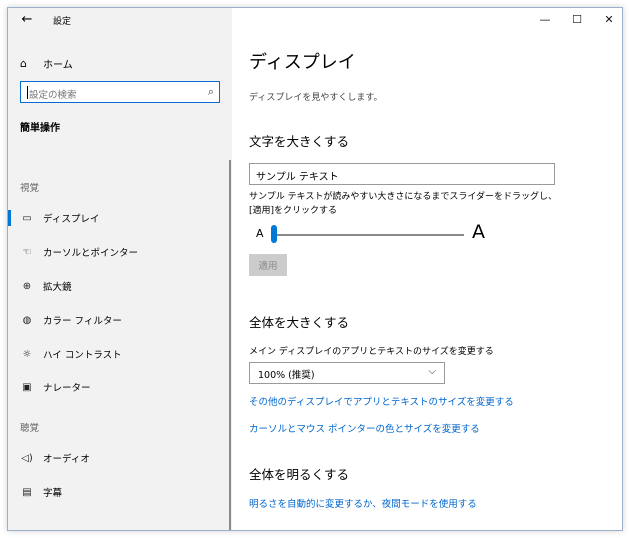  I want to click on sidebar-item-label: 拡大鏡, so click(57, 287).